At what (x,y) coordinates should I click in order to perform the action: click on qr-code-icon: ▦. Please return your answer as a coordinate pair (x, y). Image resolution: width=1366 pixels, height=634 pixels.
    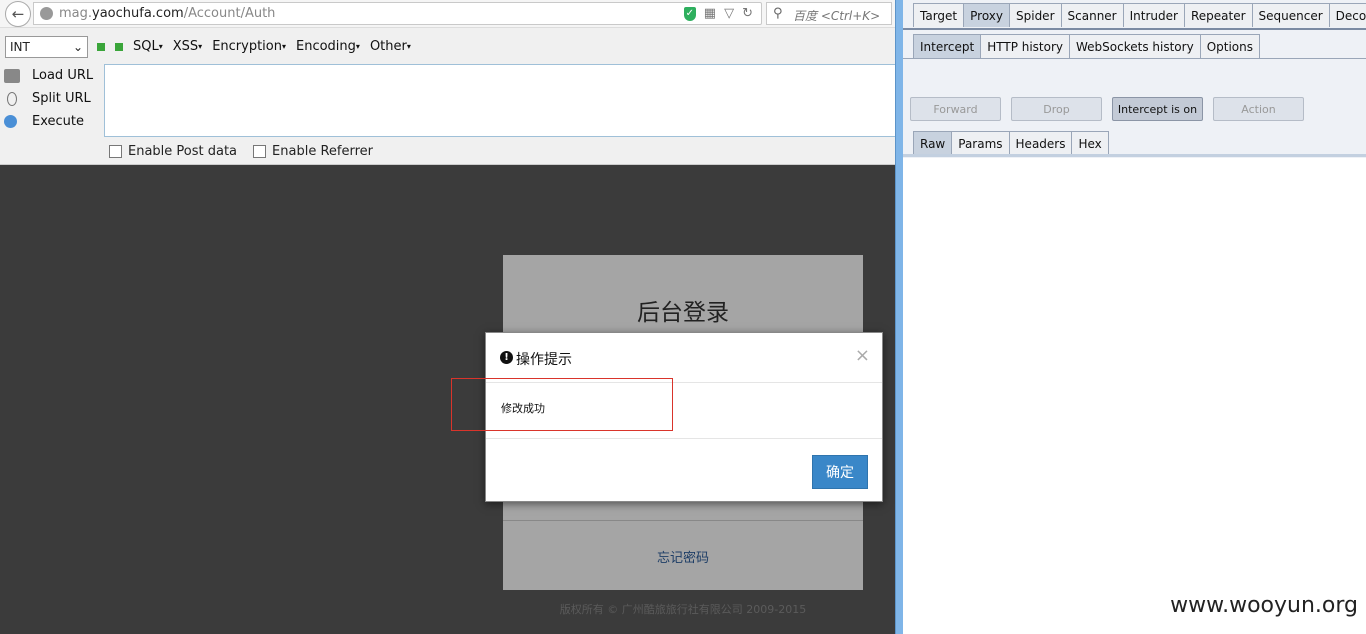
    Looking at the image, I should click on (710, 13).